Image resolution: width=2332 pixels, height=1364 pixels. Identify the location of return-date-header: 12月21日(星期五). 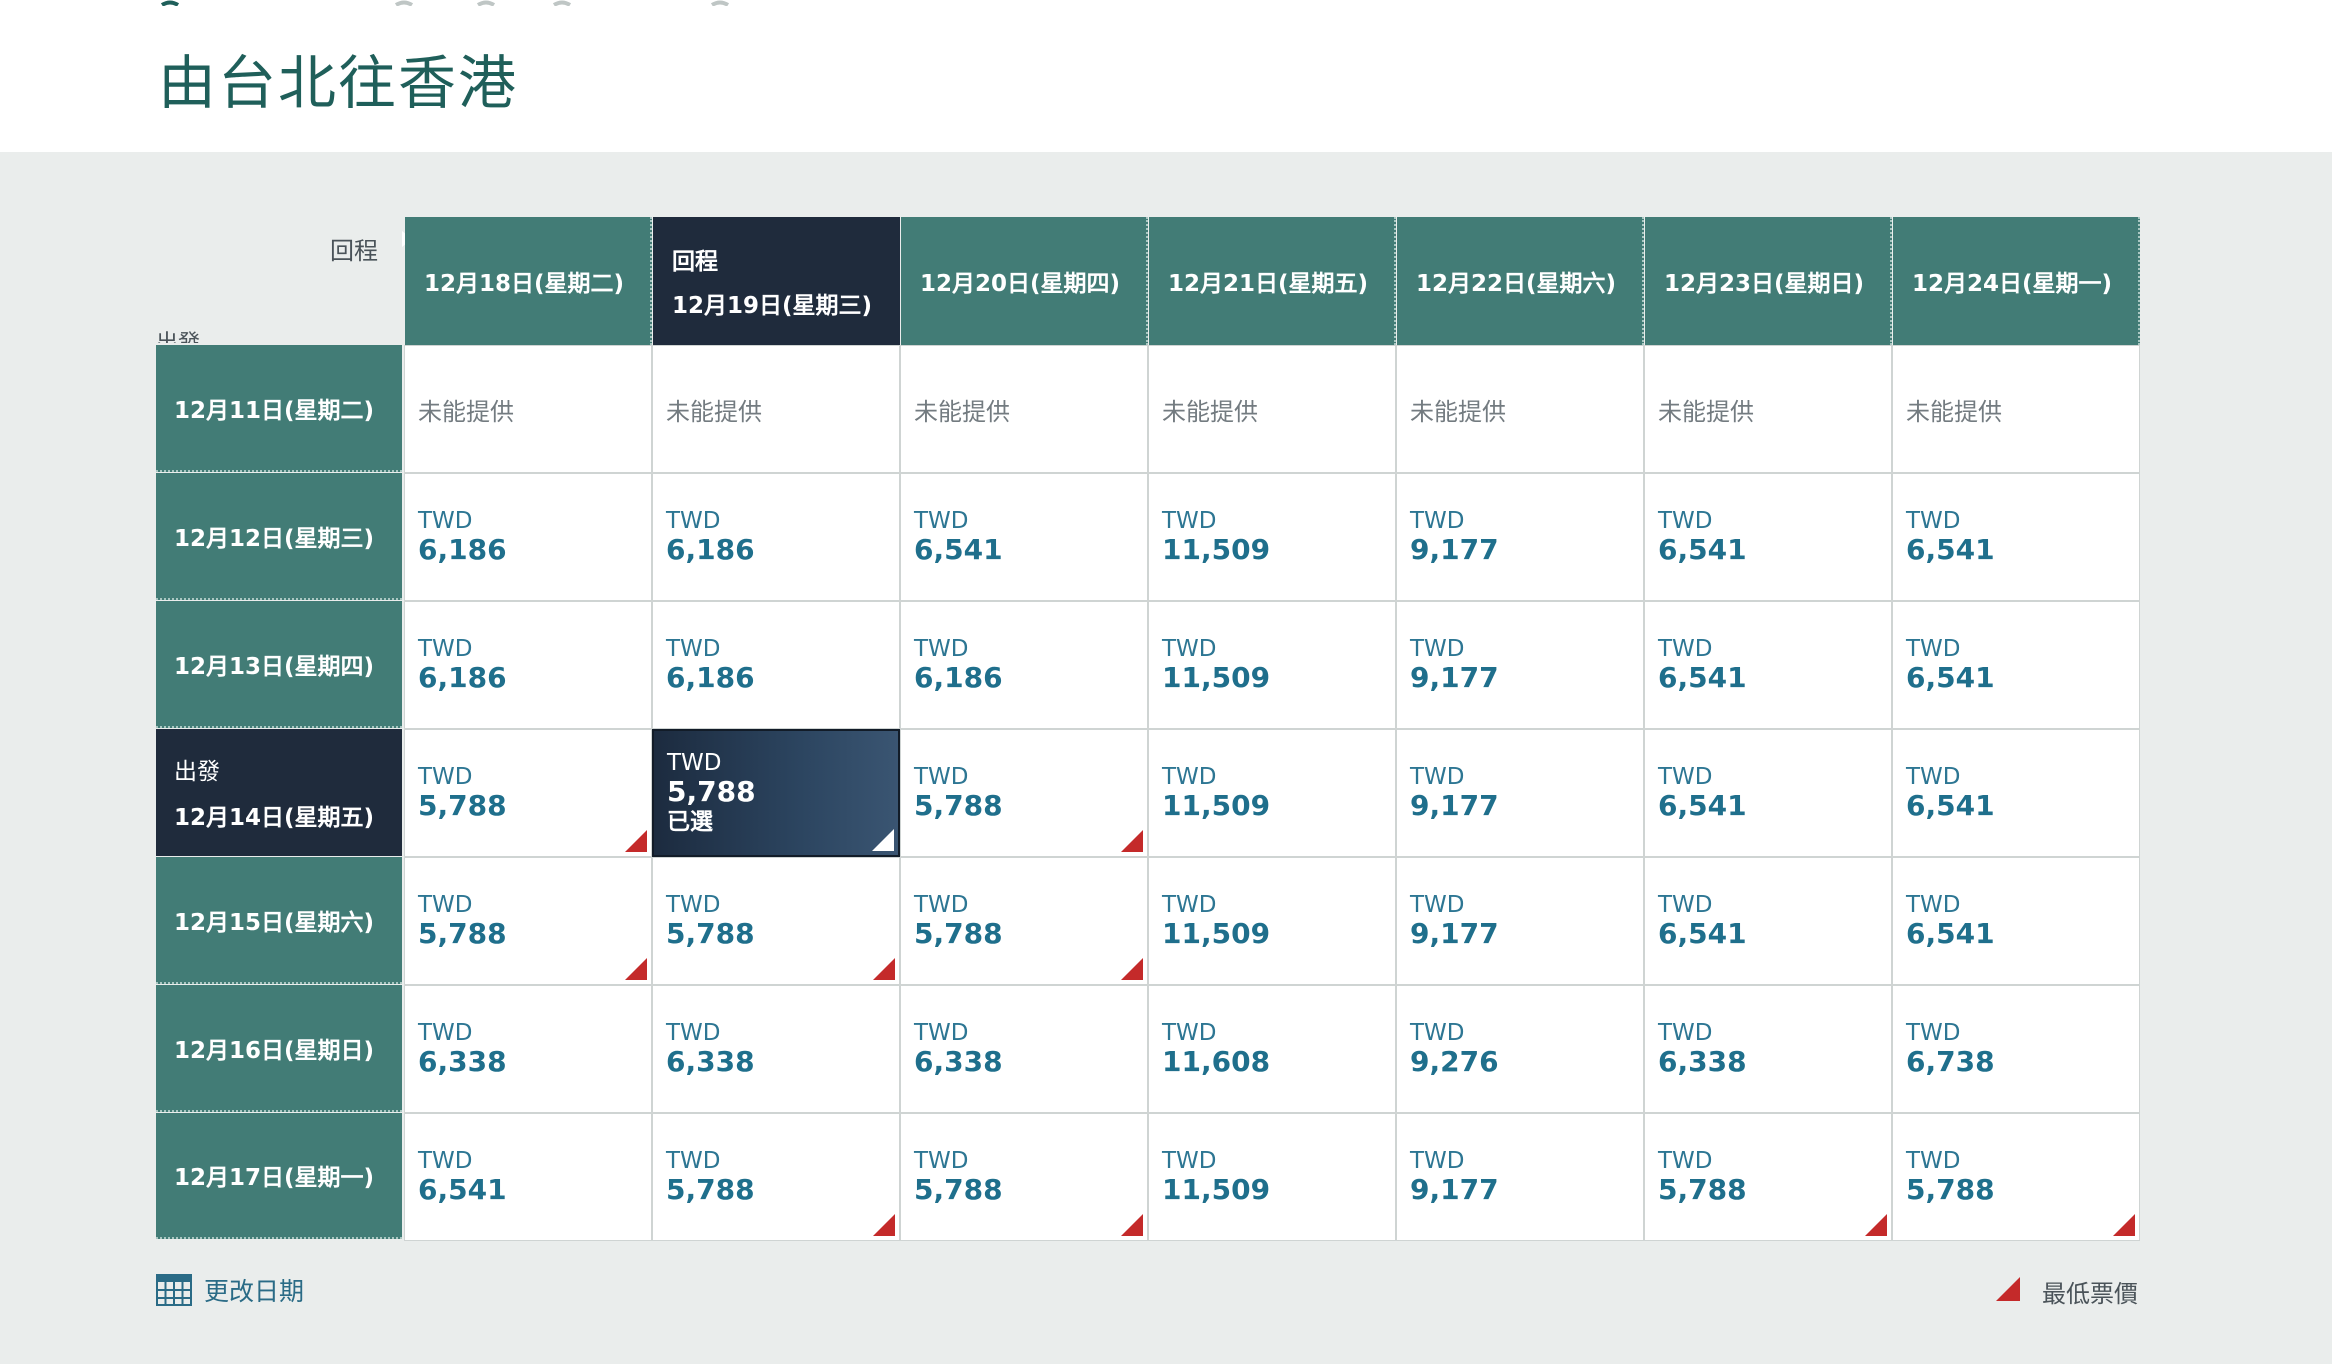
(1272, 281).